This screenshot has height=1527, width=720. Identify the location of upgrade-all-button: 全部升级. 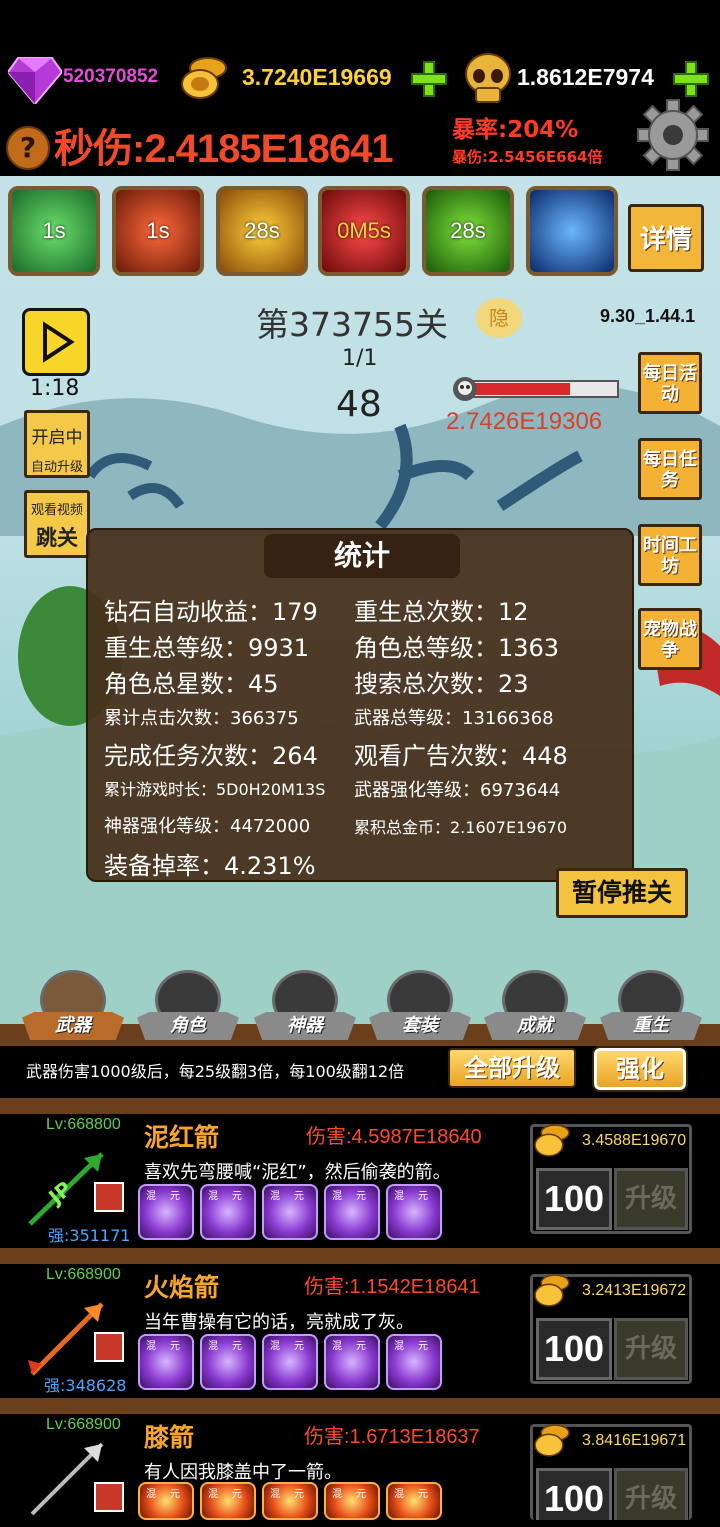
(512, 1068).